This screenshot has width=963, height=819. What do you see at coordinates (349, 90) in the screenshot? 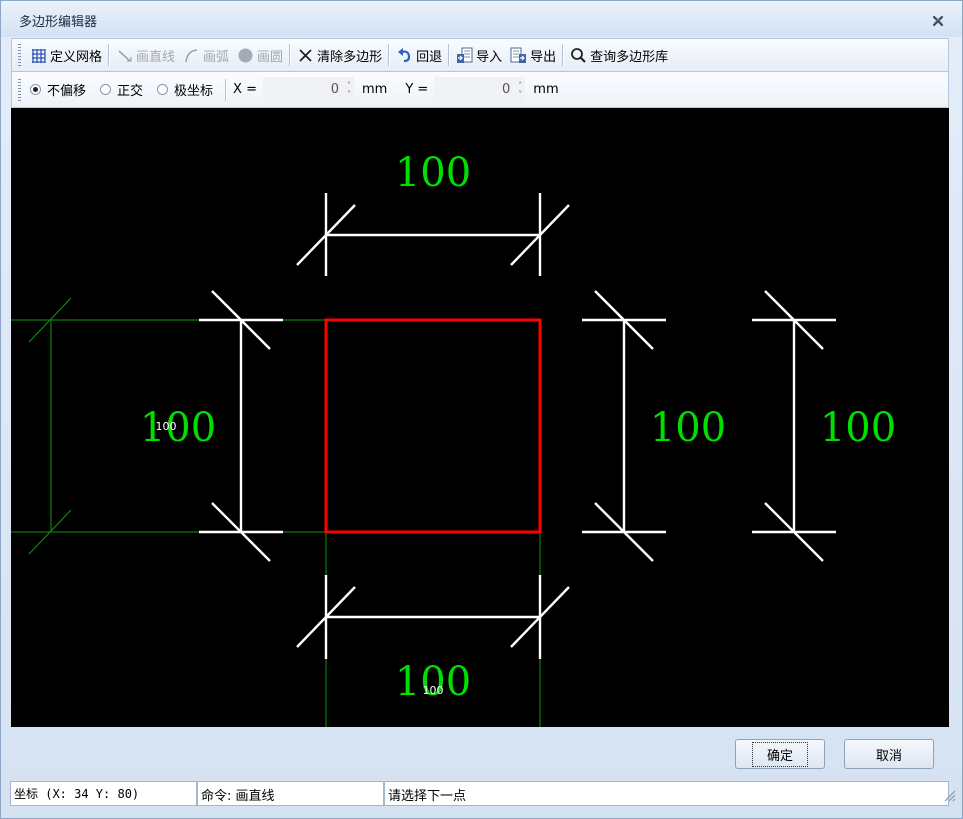
I see `x-spinner-arrows: ˄ ˅` at bounding box center [349, 90].